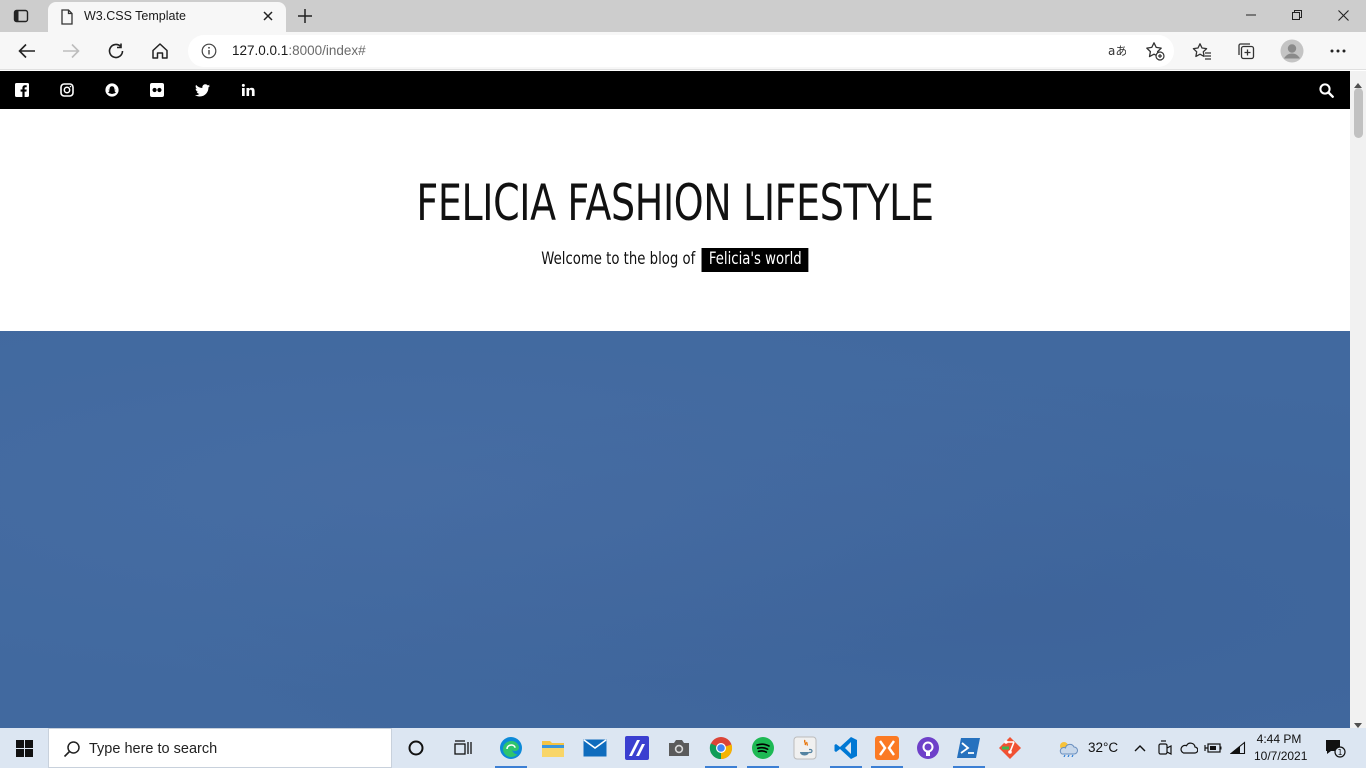 This screenshot has width=1366, height=768. Describe the element at coordinates (1358, 399) in the screenshot. I see `page-scrollbar` at that location.